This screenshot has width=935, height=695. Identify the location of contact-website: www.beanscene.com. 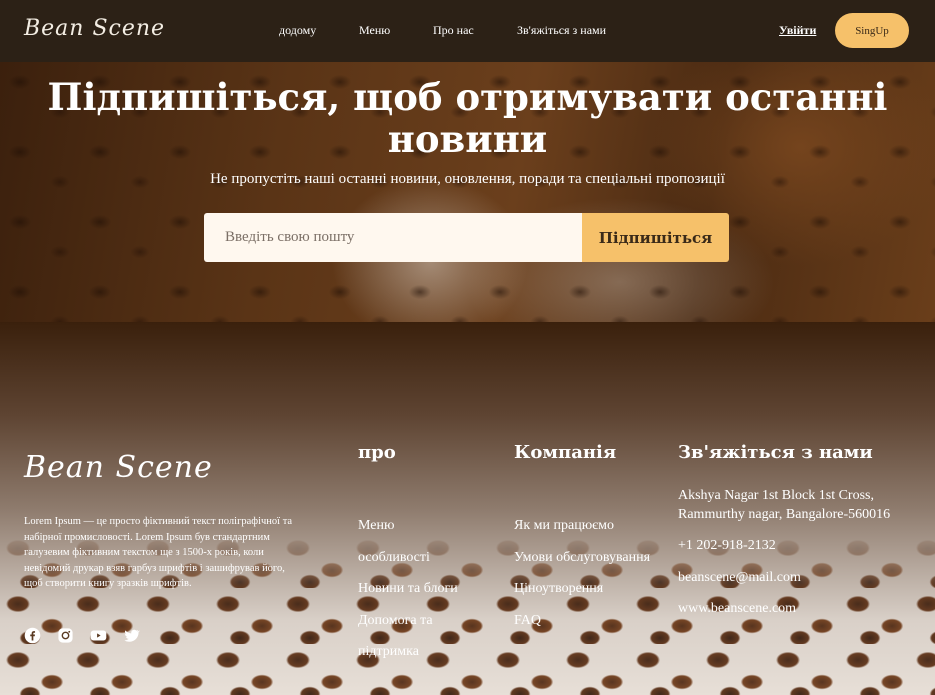
(803, 609).